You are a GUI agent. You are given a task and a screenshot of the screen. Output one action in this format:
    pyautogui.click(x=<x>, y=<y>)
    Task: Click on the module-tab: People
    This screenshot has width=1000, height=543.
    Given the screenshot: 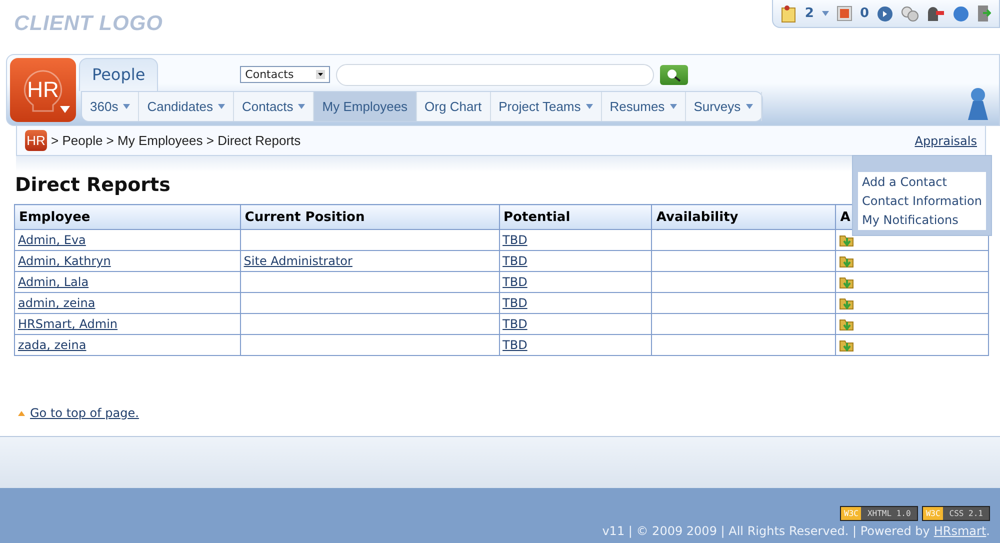 What is the action you would take?
    pyautogui.click(x=118, y=74)
    